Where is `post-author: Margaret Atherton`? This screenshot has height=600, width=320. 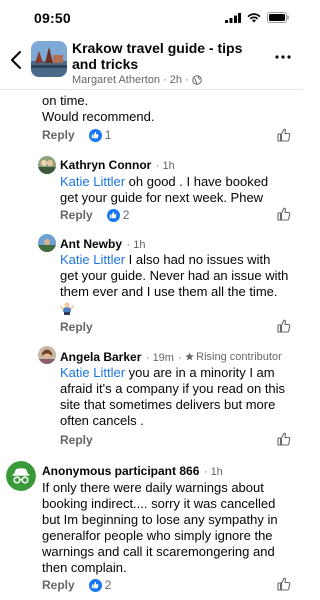
post-author: Margaret Atherton is located at coordinates (116, 80).